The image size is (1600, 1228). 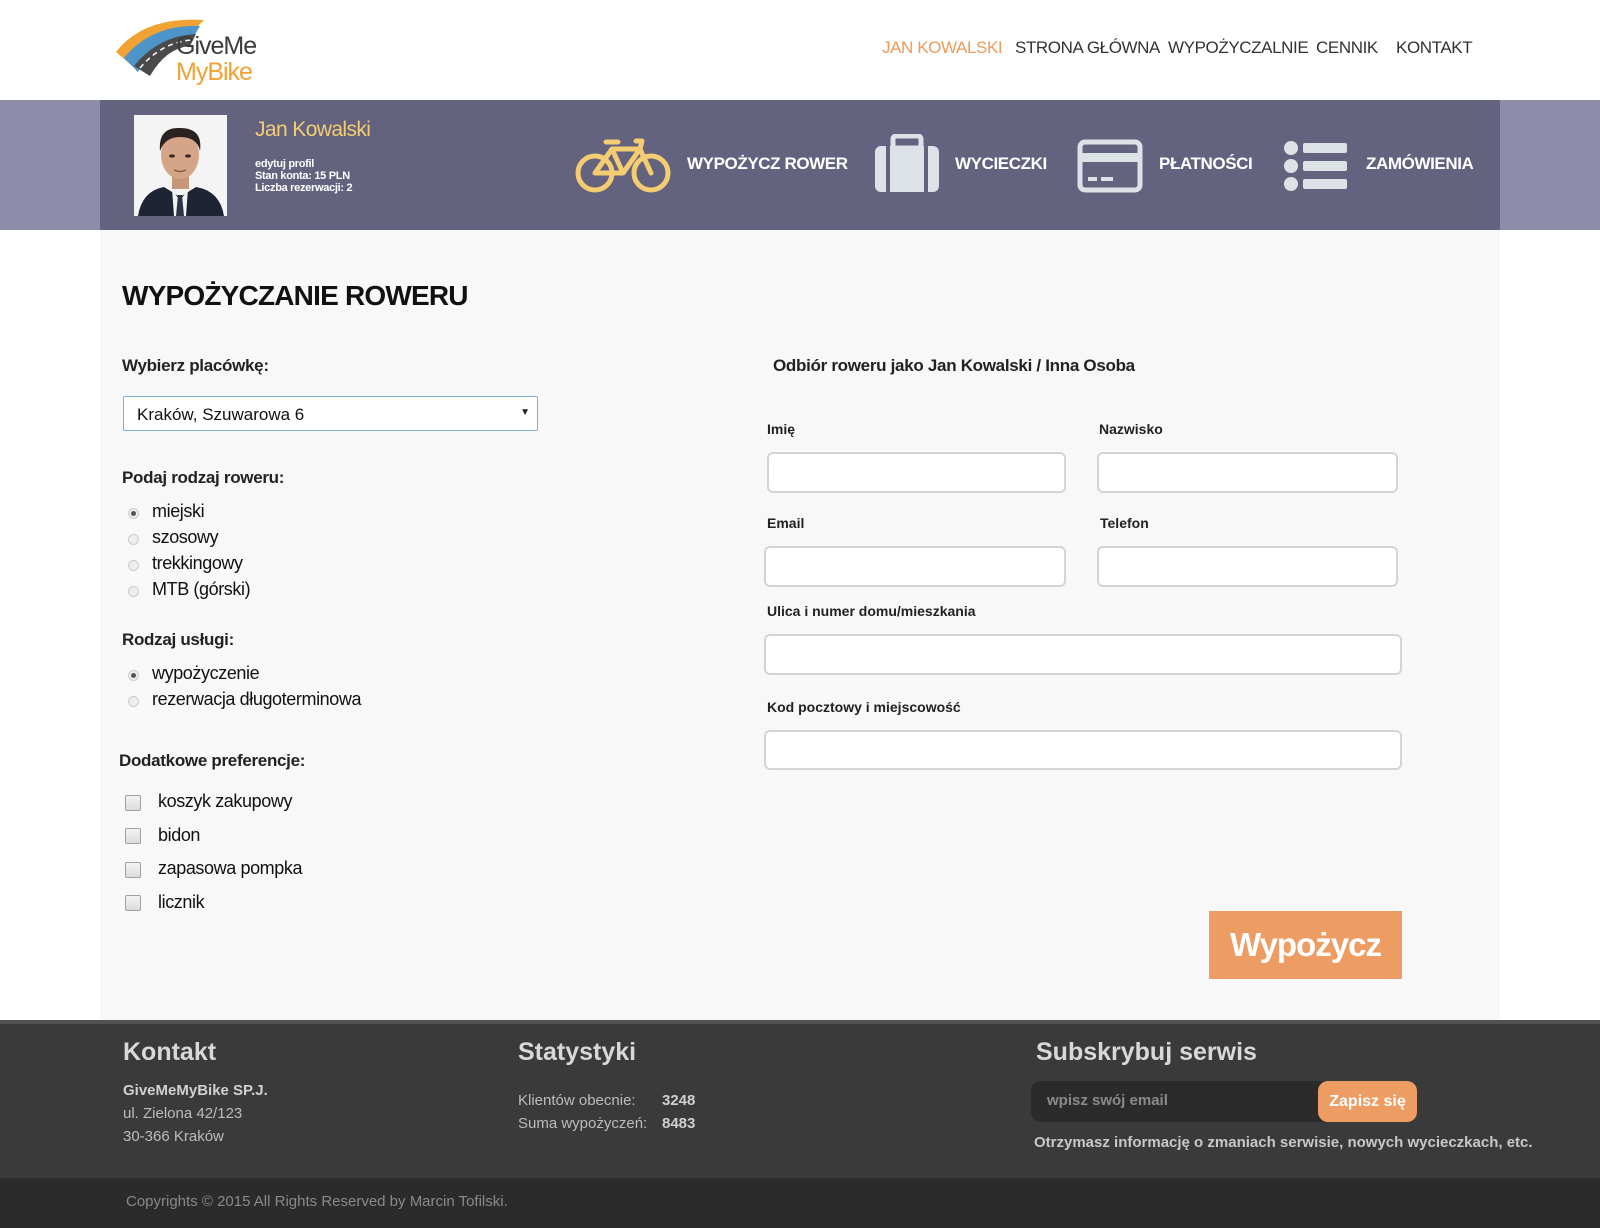 What do you see at coordinates (1316, 166) in the screenshot?
I see `list-icon` at bounding box center [1316, 166].